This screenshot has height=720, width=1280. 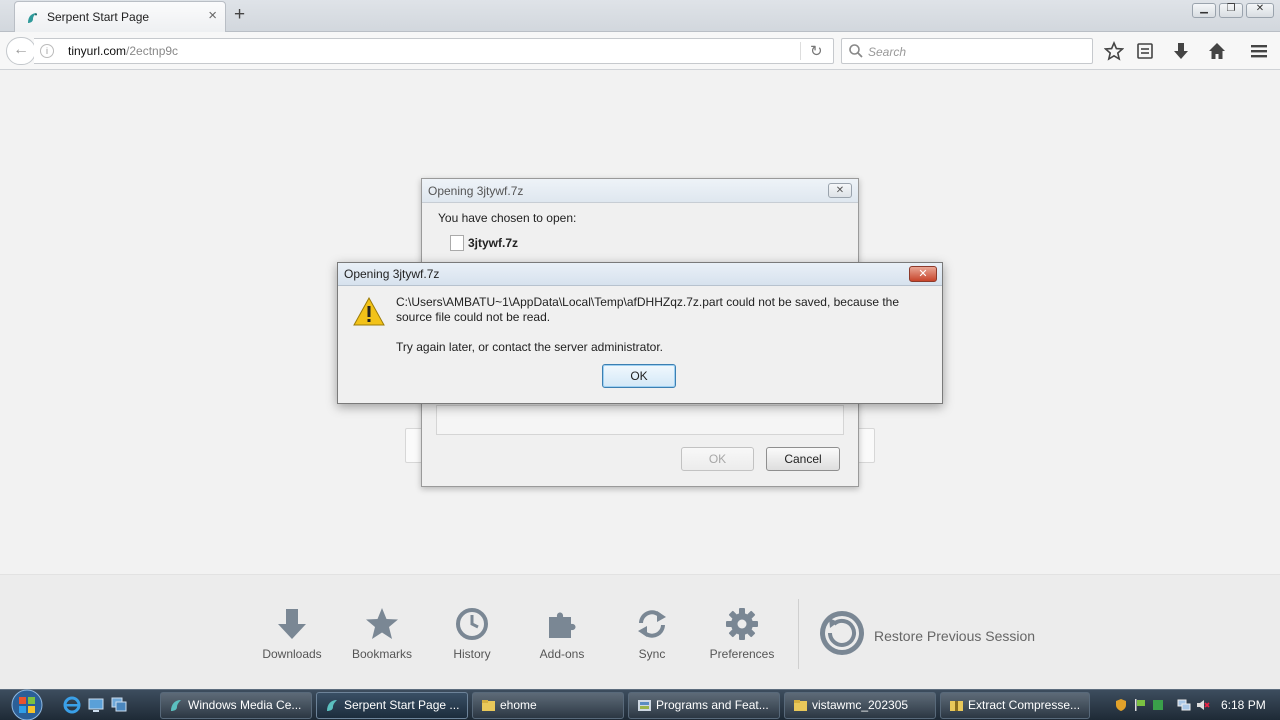 I want to click on control-panel-icon, so click(x=644, y=705).